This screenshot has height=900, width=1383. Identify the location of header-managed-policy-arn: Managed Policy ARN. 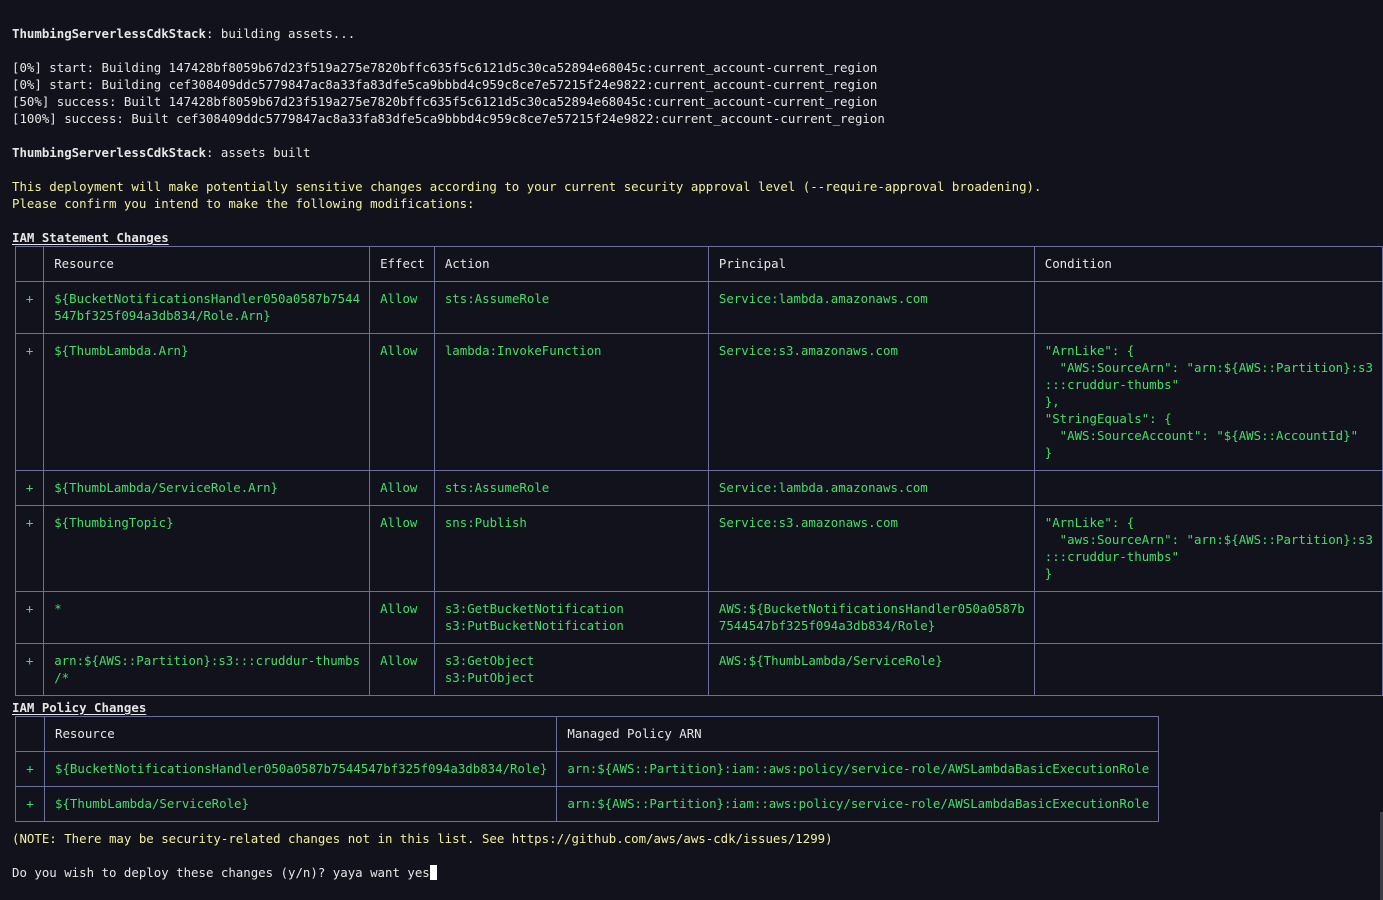
(858, 734).